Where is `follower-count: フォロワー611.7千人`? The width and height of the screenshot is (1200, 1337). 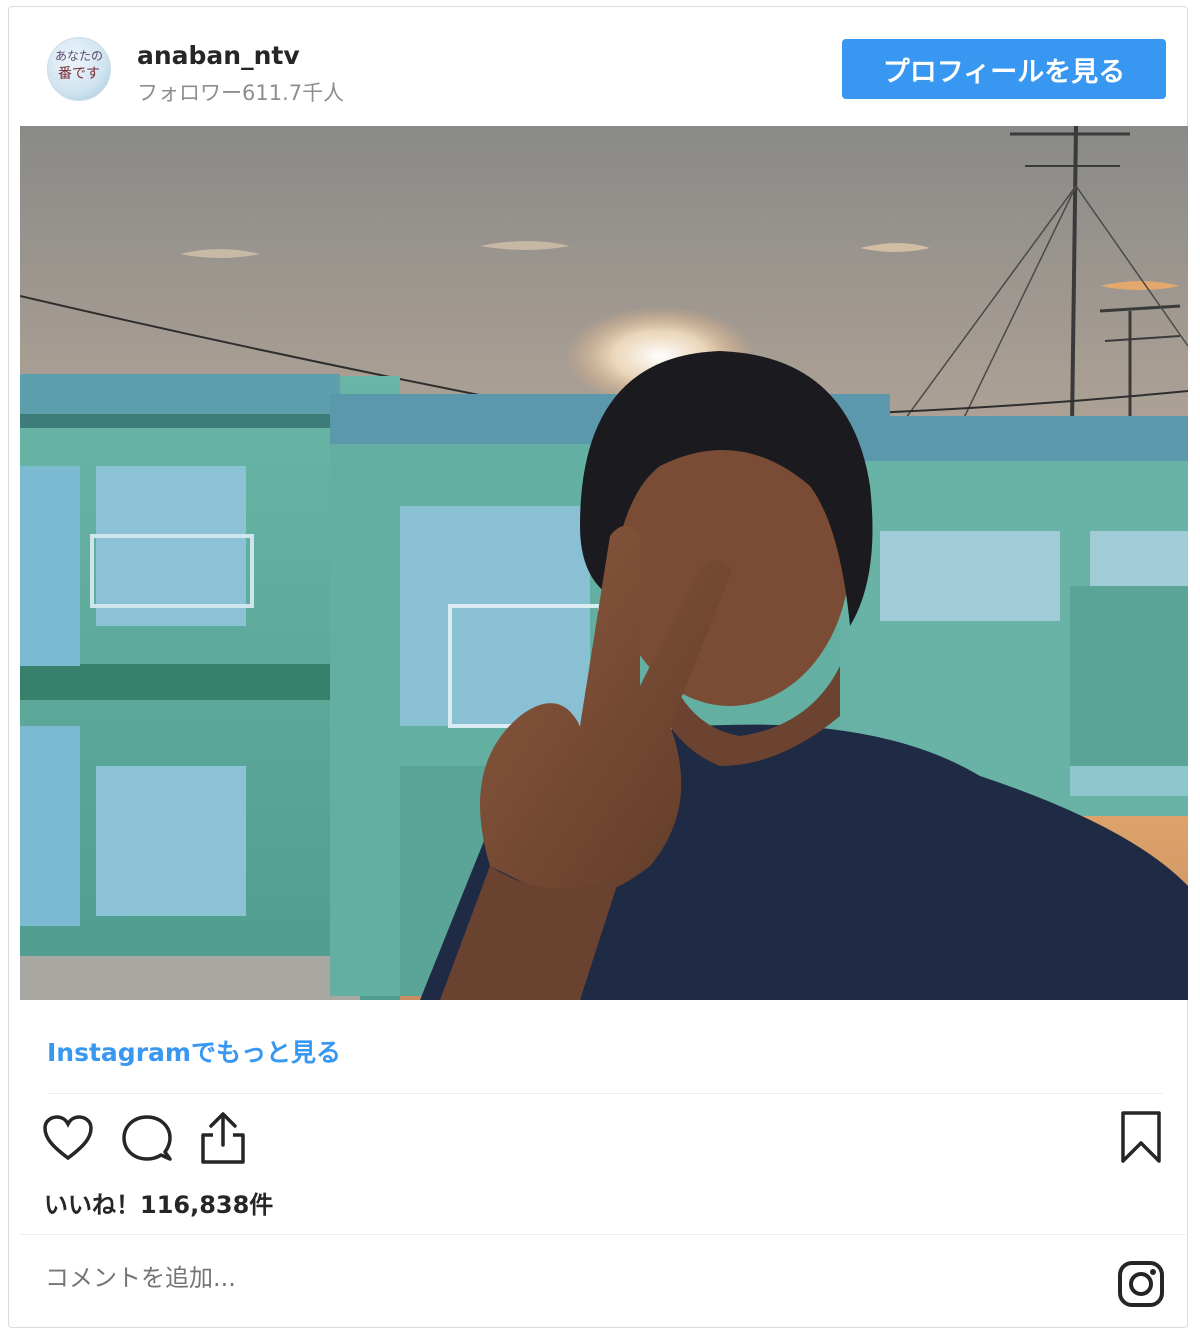
follower-count: フォロワー611.7千人 is located at coordinates (241, 93).